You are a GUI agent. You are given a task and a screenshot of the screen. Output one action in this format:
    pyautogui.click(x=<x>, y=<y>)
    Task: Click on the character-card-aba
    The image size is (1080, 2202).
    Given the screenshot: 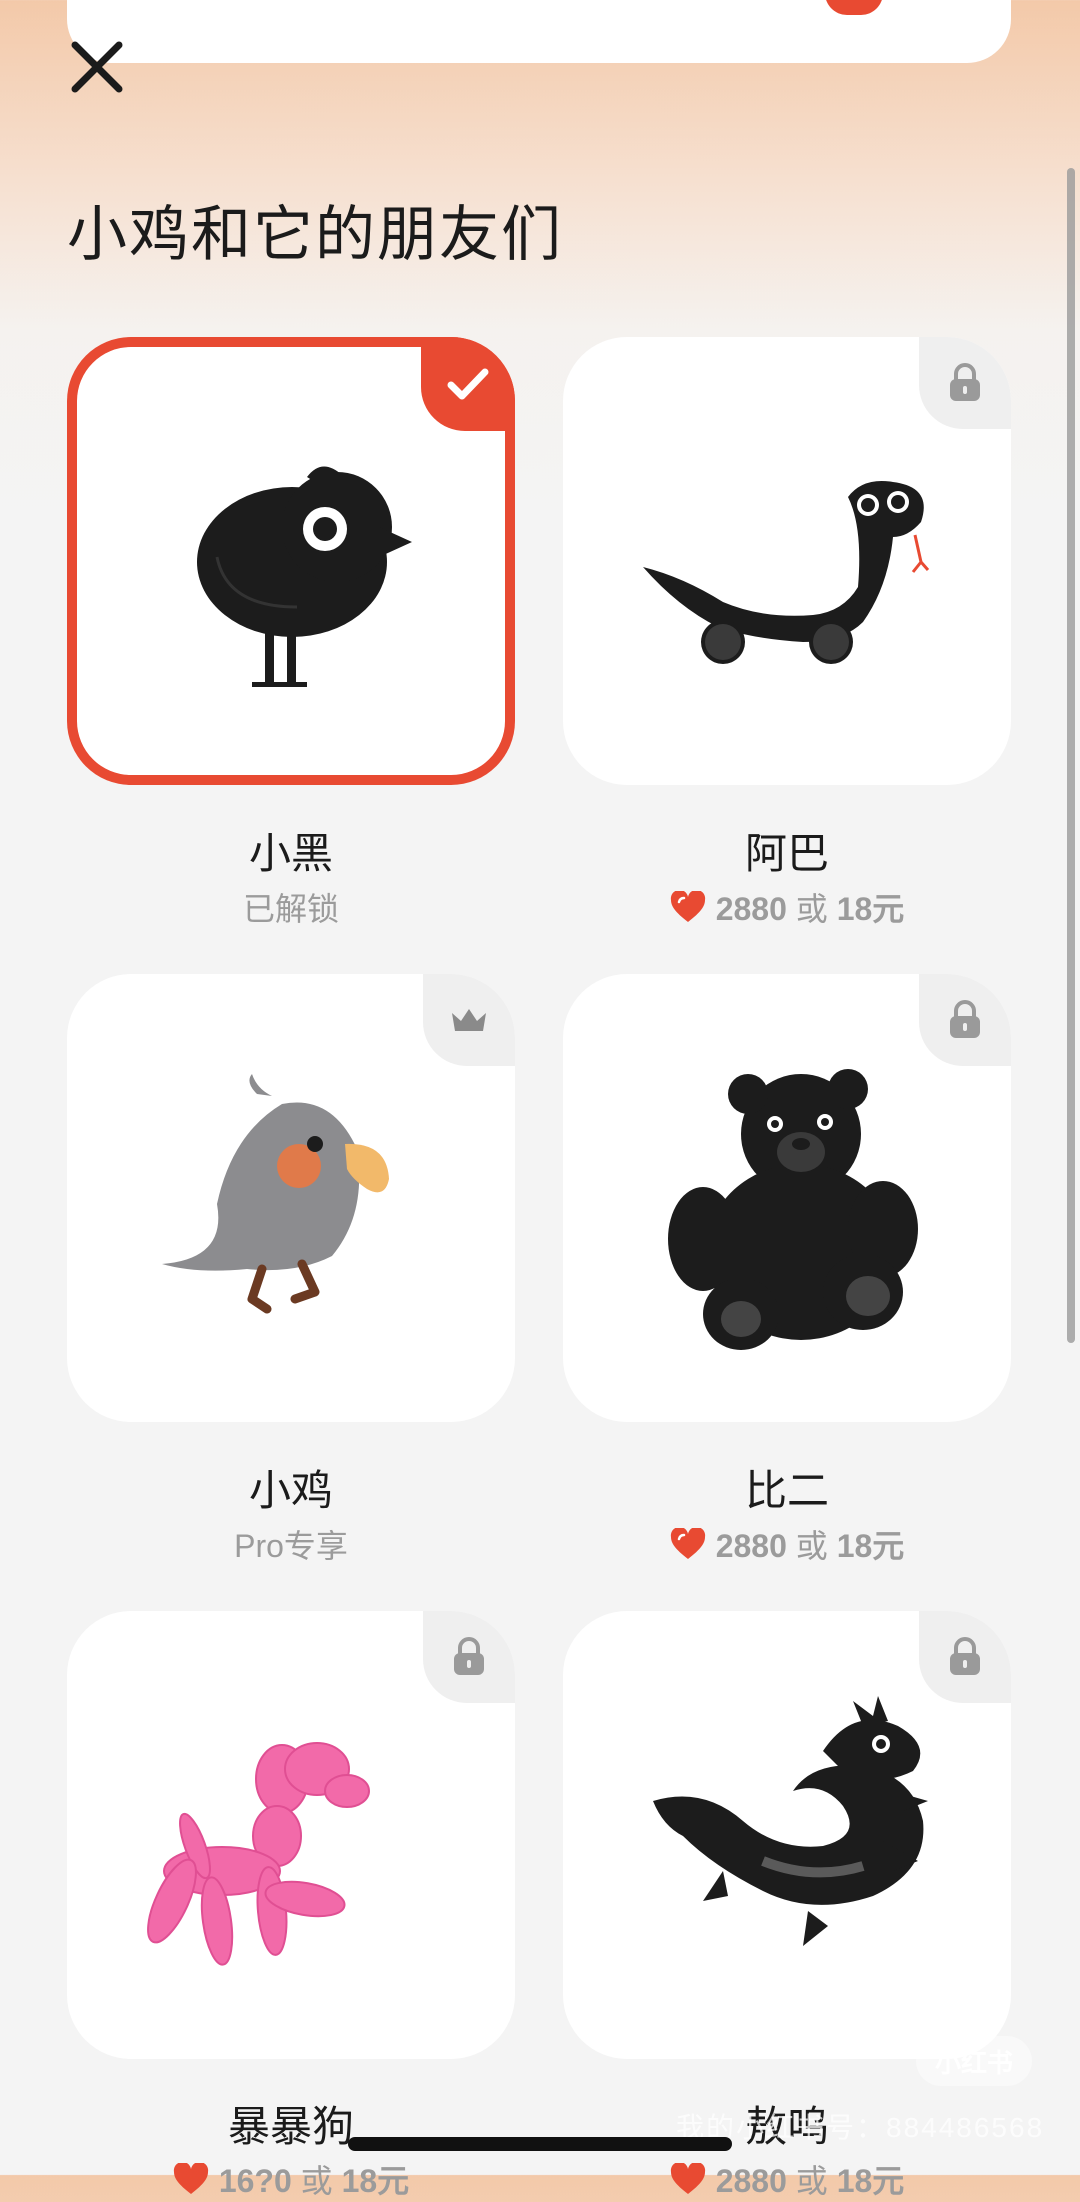 What is the action you would take?
    pyautogui.click(x=787, y=561)
    